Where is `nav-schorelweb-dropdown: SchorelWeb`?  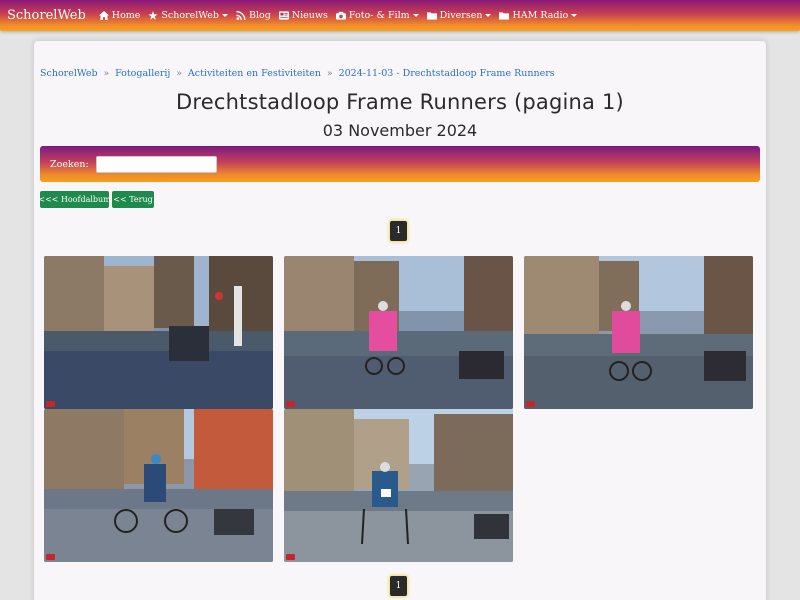
nav-schorelweb-dropdown: SchorelWeb is located at coordinates (188, 15).